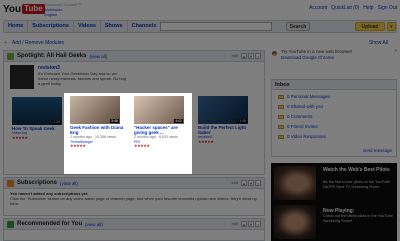  I want to click on inbox-friend-invites: 0 Friend Invites, so click(302, 126).